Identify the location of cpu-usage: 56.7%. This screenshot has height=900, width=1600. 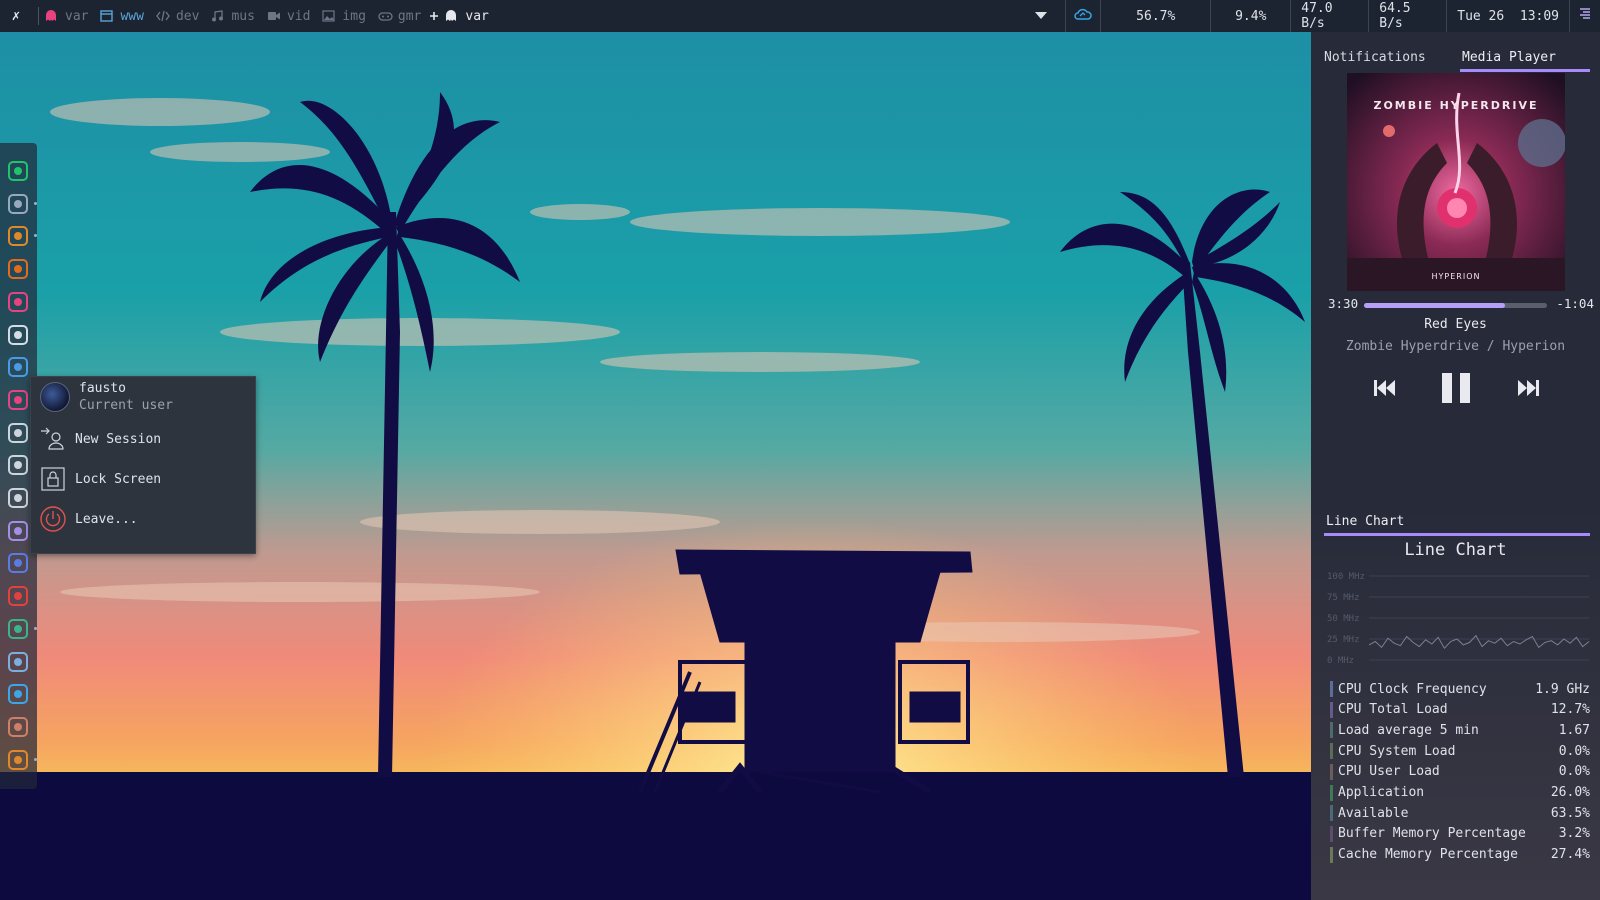
(1155, 16).